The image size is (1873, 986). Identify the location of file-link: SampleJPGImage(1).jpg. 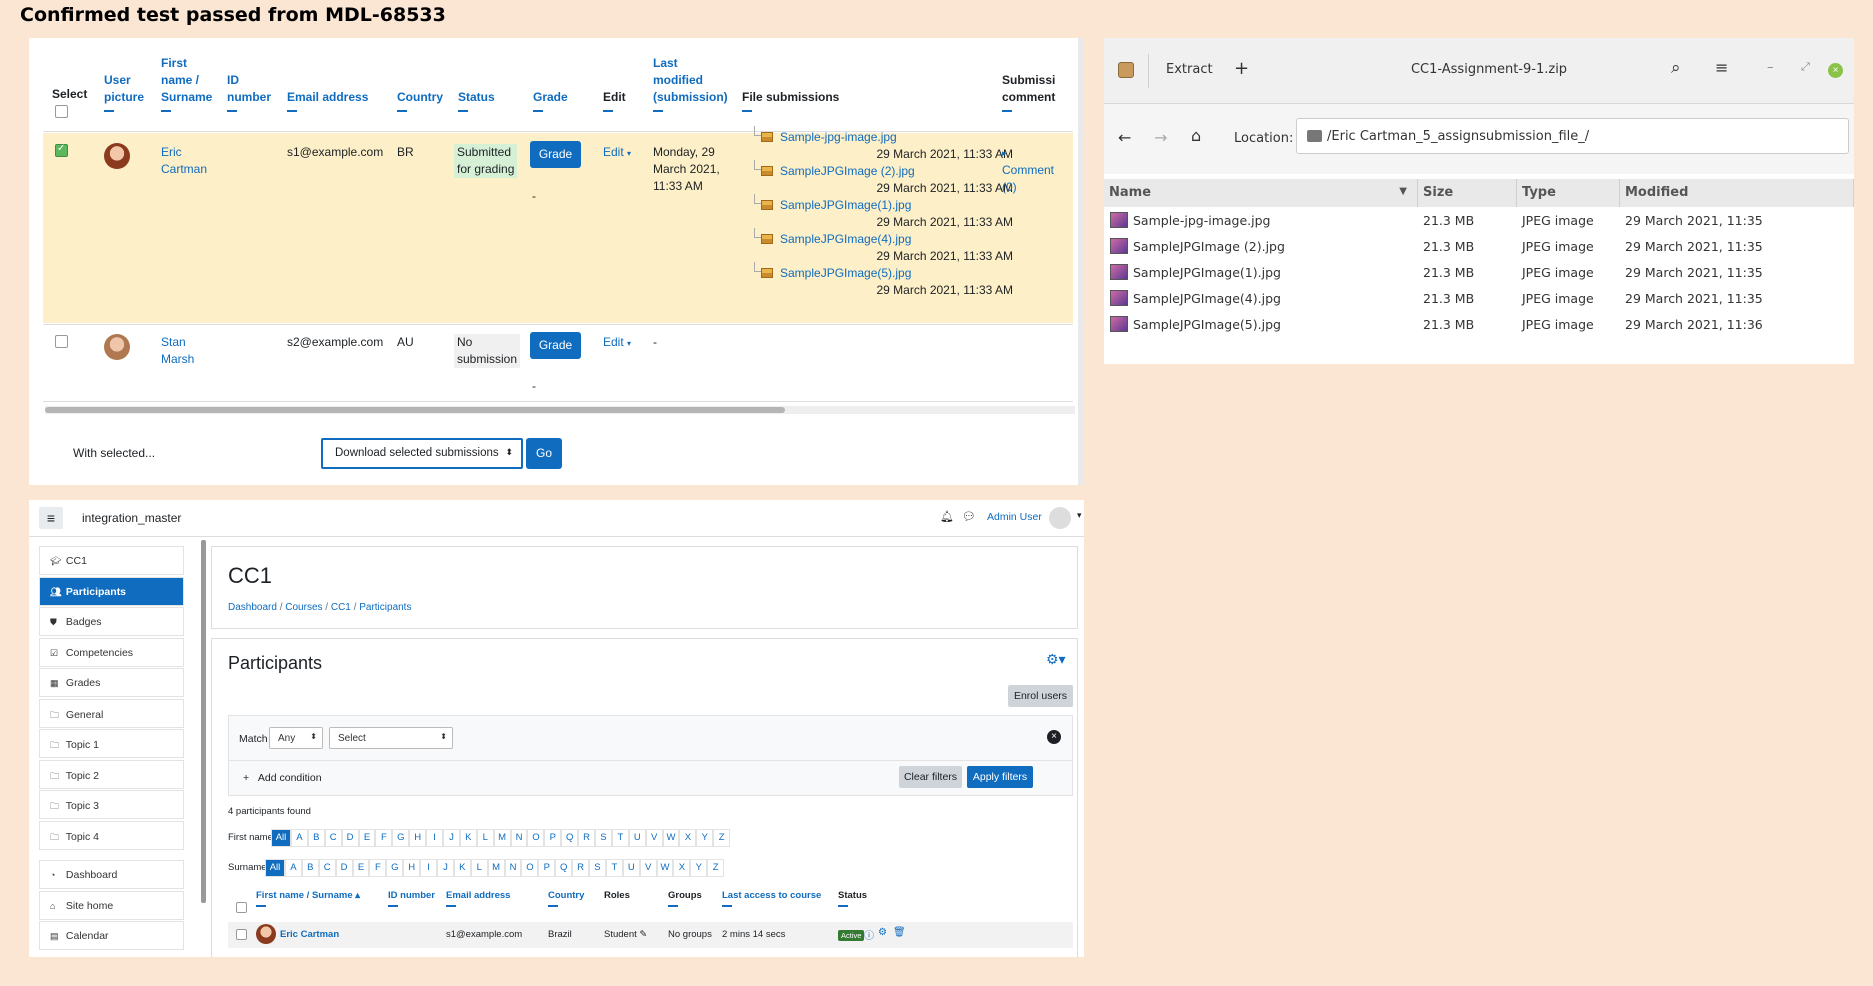
(845, 205).